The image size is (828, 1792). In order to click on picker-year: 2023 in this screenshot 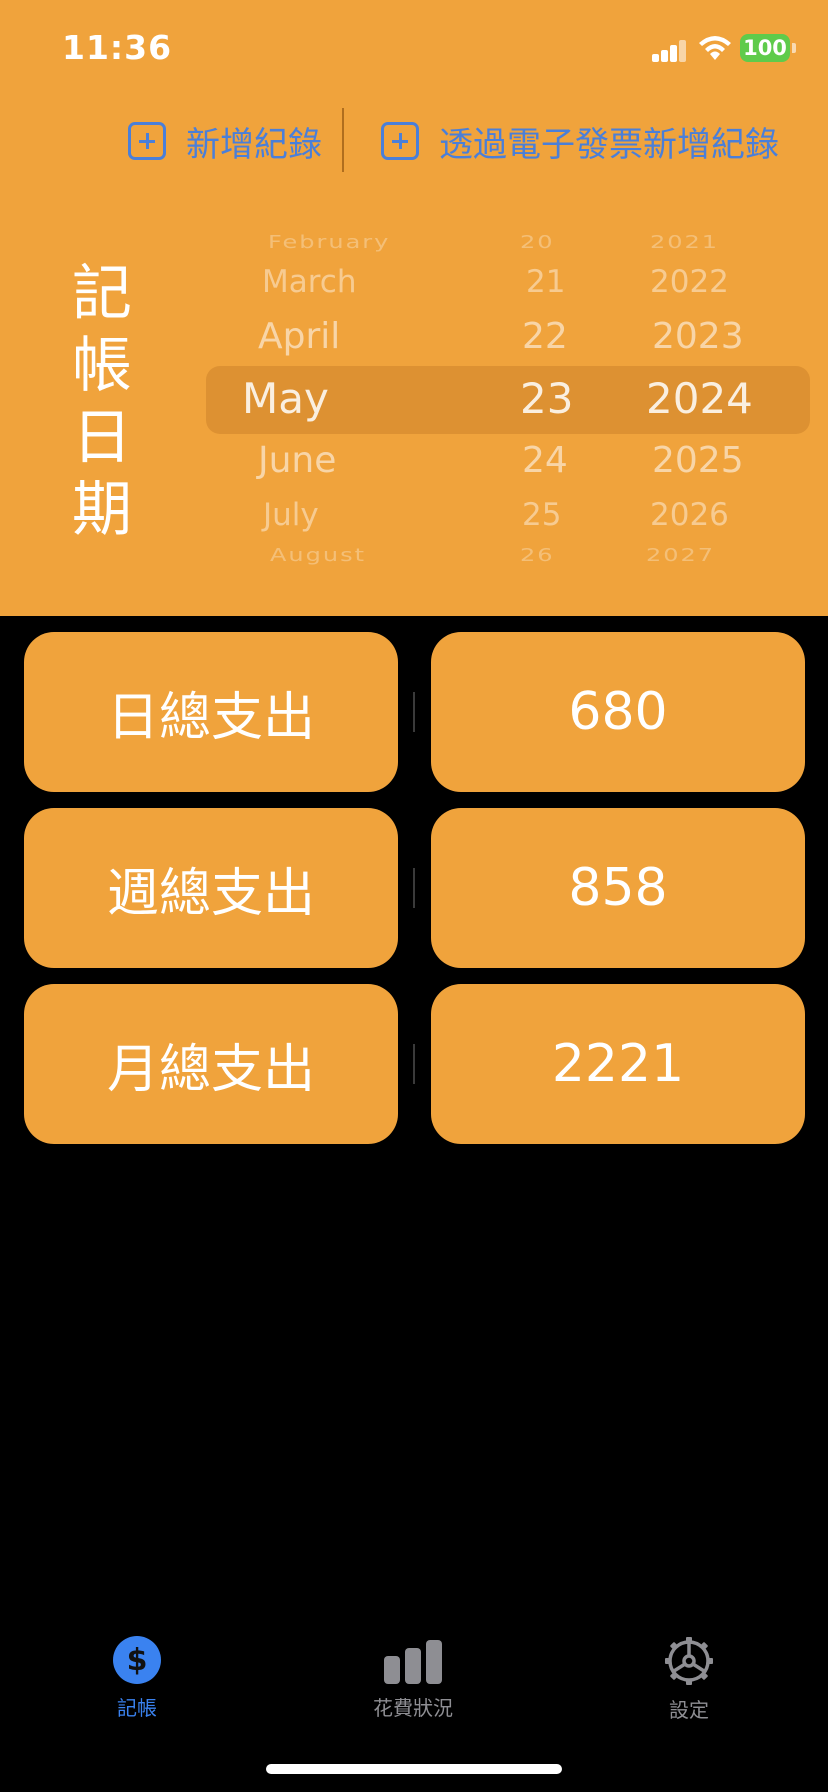, I will do `click(698, 336)`.